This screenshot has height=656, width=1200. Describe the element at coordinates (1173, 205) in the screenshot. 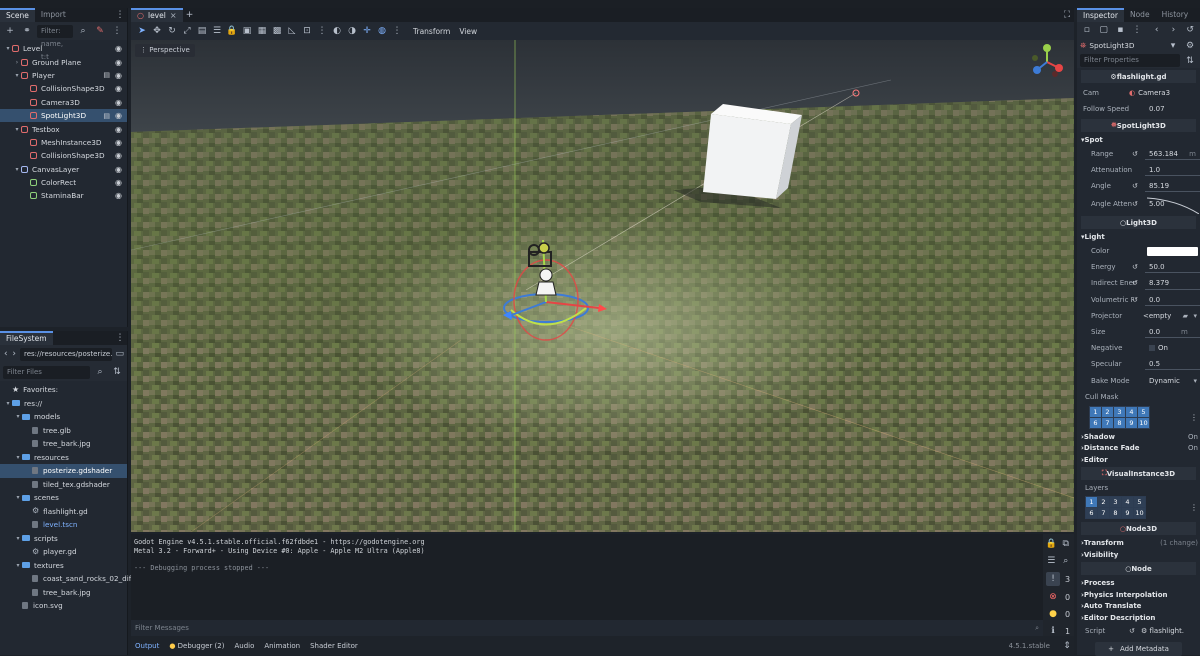

I see `attenuation-curve` at that location.